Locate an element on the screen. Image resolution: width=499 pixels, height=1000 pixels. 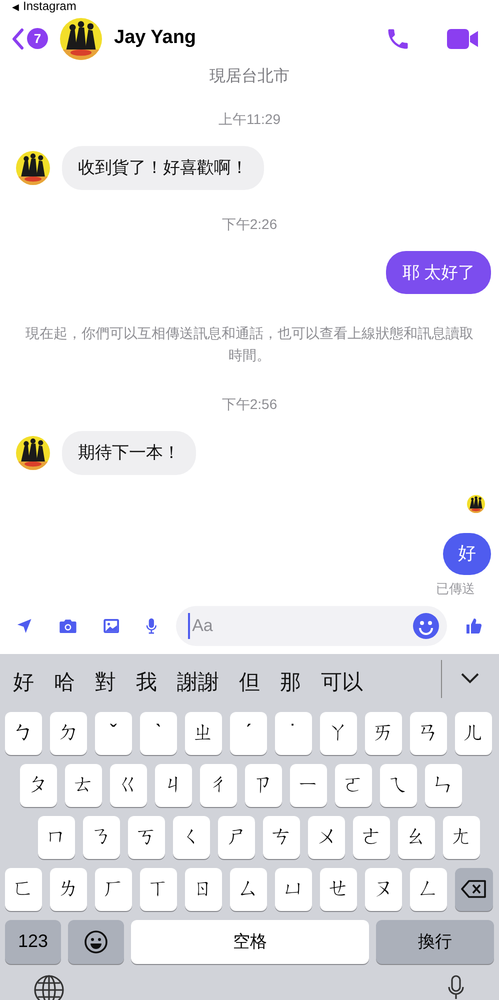
message-field: Aa is located at coordinates (312, 626).